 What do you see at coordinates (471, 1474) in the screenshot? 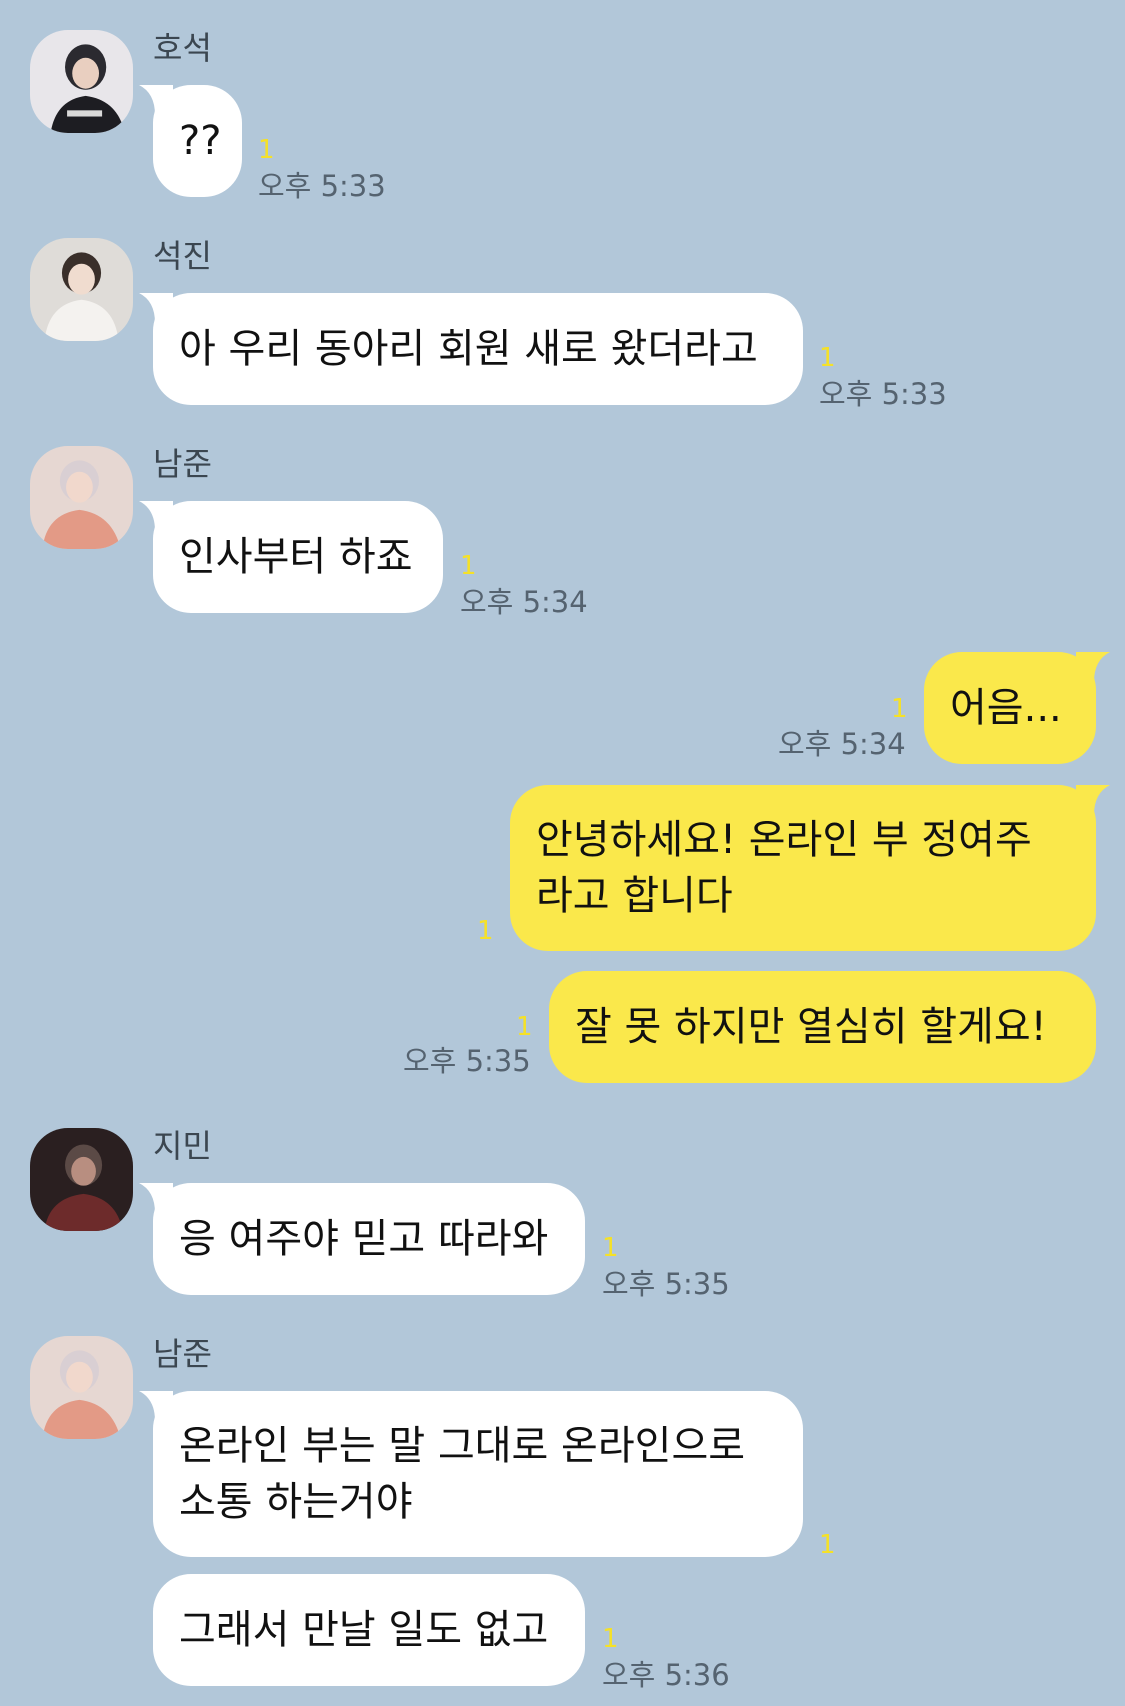
I see `message-bubble: 온라인 부는 말 그대로 온라인으로 소통 하는거야` at bounding box center [471, 1474].